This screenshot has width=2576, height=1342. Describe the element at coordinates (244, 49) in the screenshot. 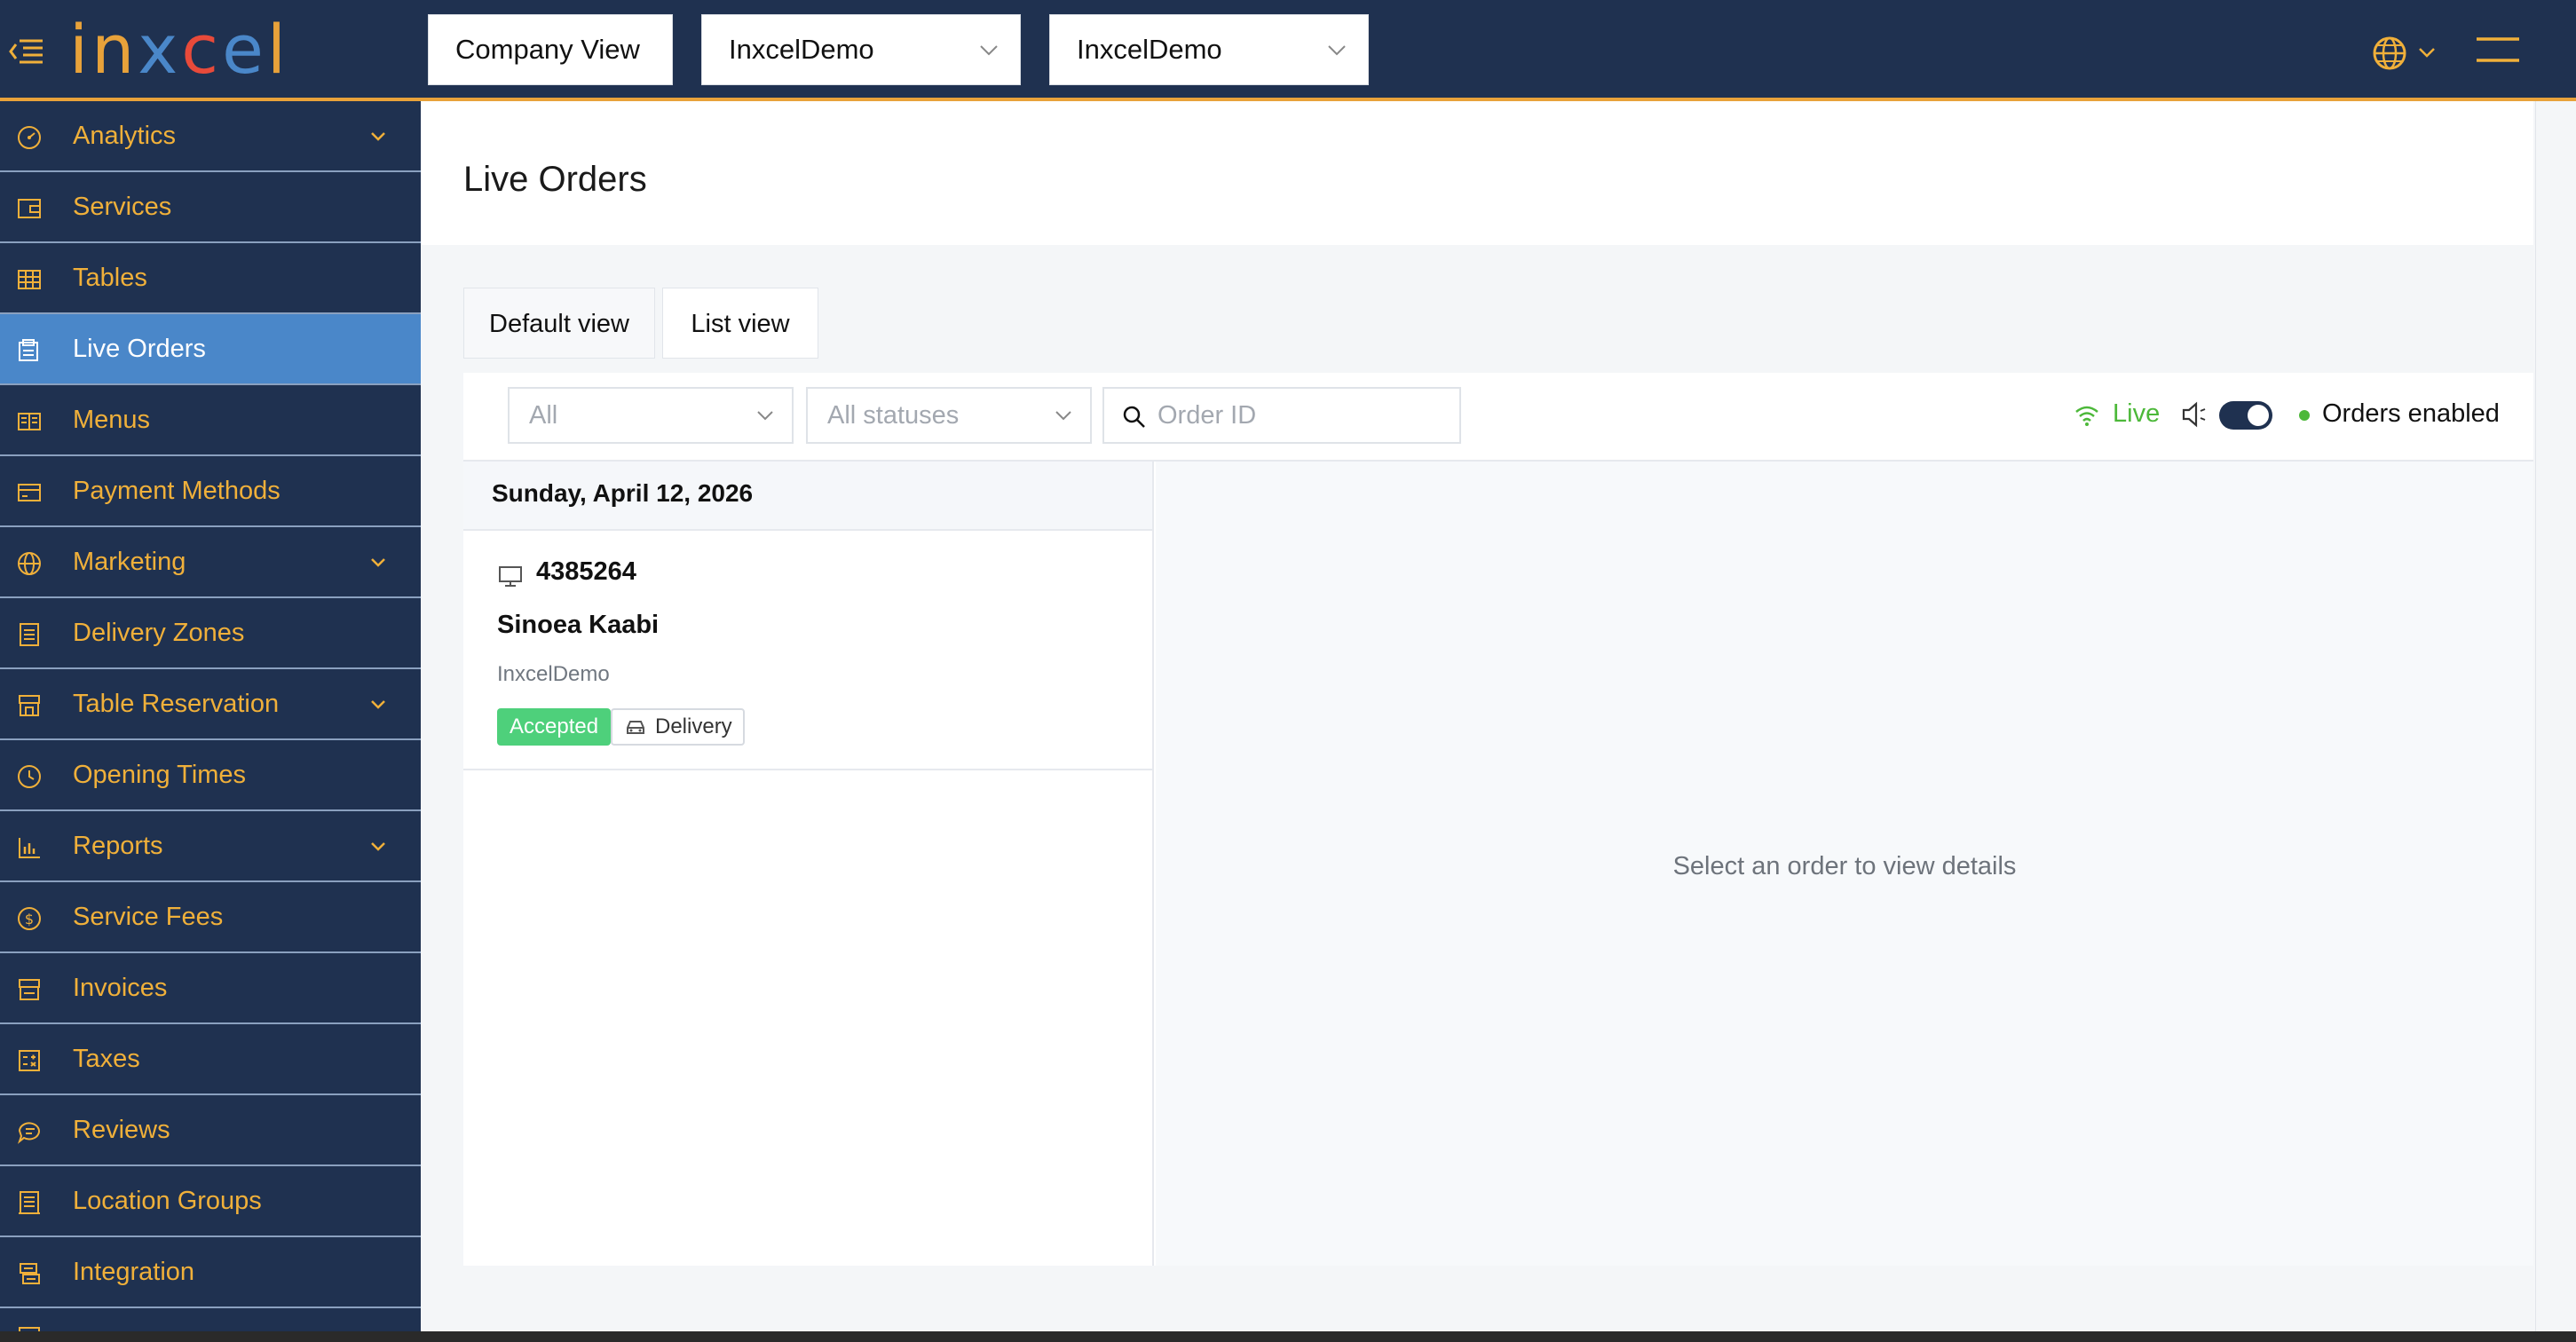

I see `logo-letter: e` at that location.